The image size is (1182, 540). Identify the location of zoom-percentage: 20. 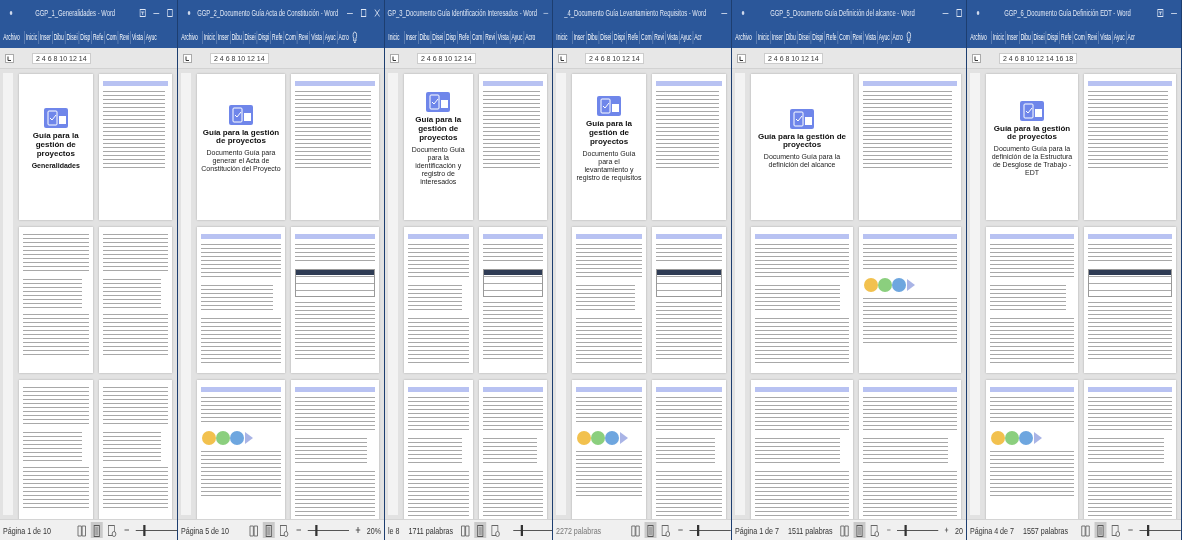
(959, 530).